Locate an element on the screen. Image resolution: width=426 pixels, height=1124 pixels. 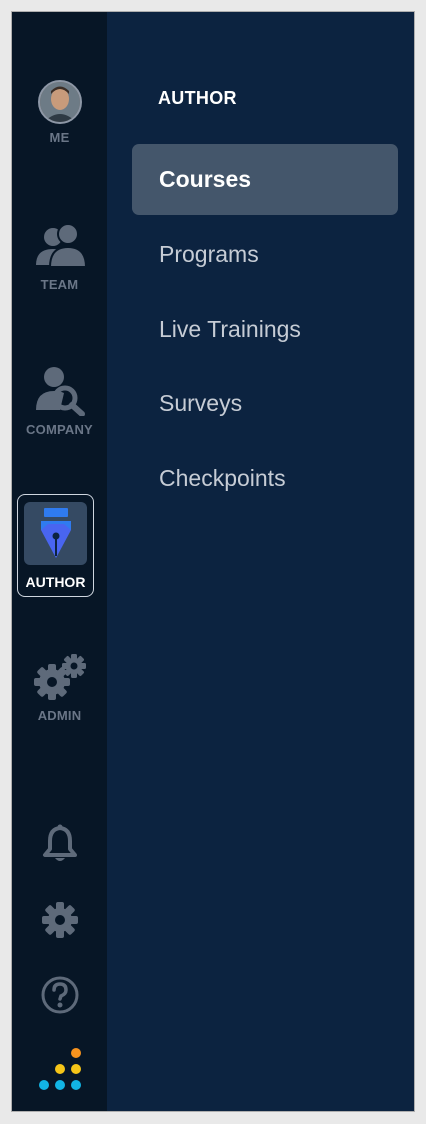
panel-title: AUTHOR is located at coordinates (197, 98).